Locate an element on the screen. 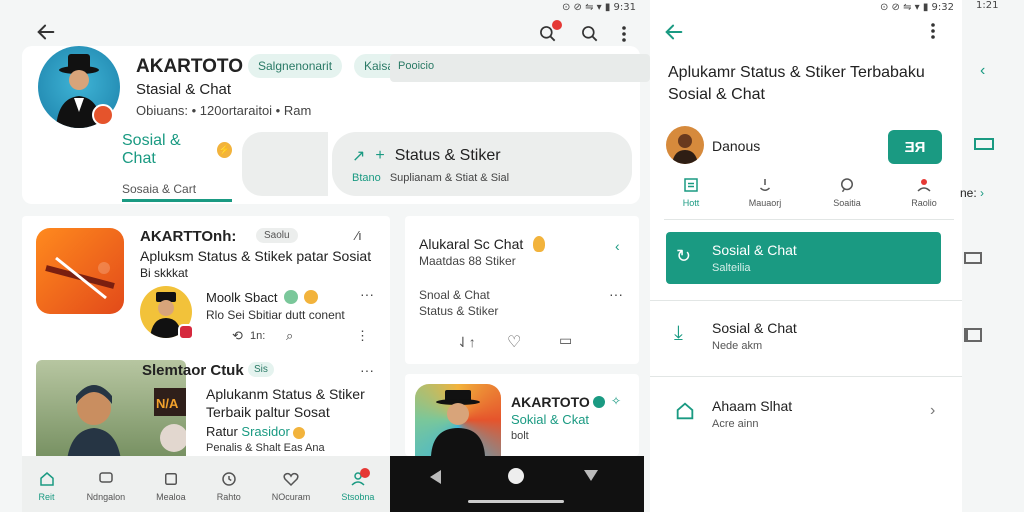 The width and height of the screenshot is (1024, 512). window-icon is located at coordinates (973, 258).